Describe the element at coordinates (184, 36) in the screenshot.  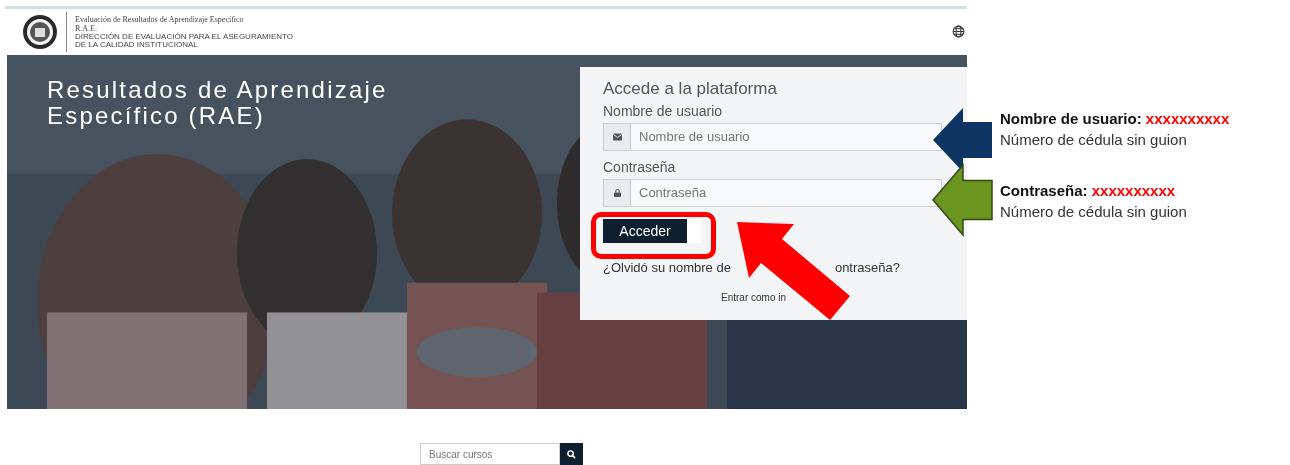
I see `site-caption: DIRECCIÓN DE EVALUACIÓN PARA EL ASEGURAMIENTO` at that location.